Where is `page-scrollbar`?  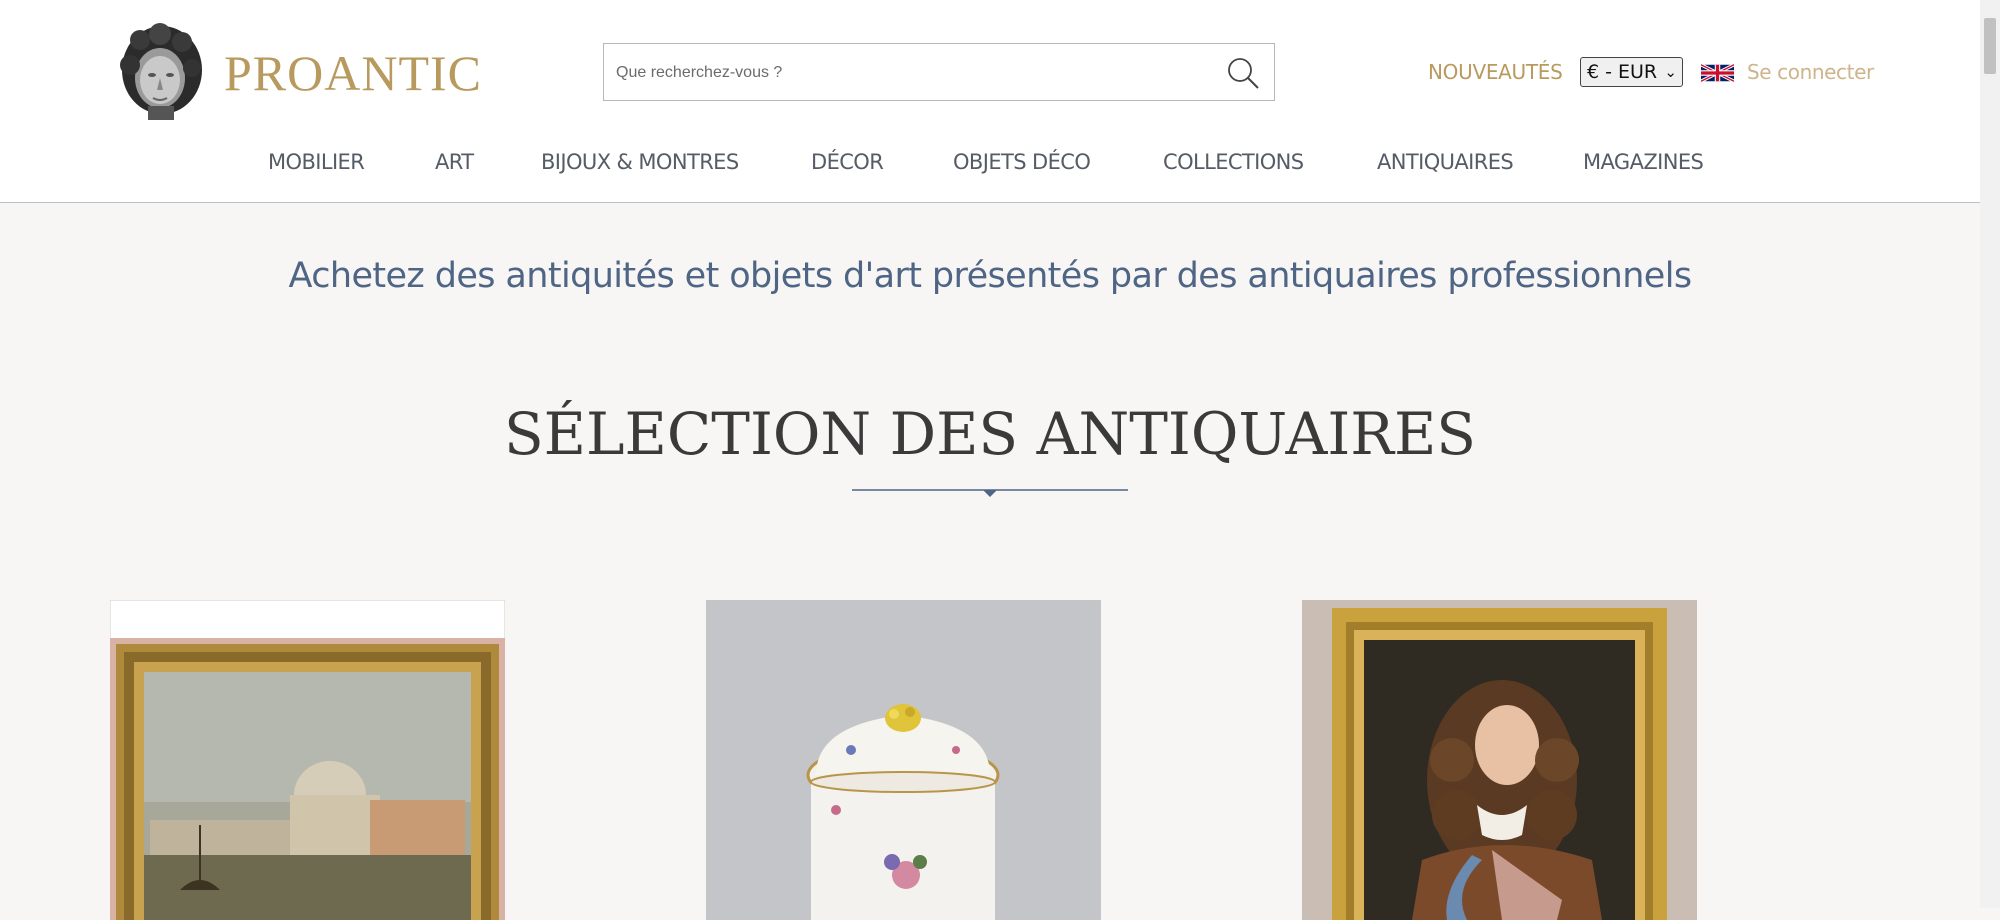
page-scrollbar is located at coordinates (1990, 454).